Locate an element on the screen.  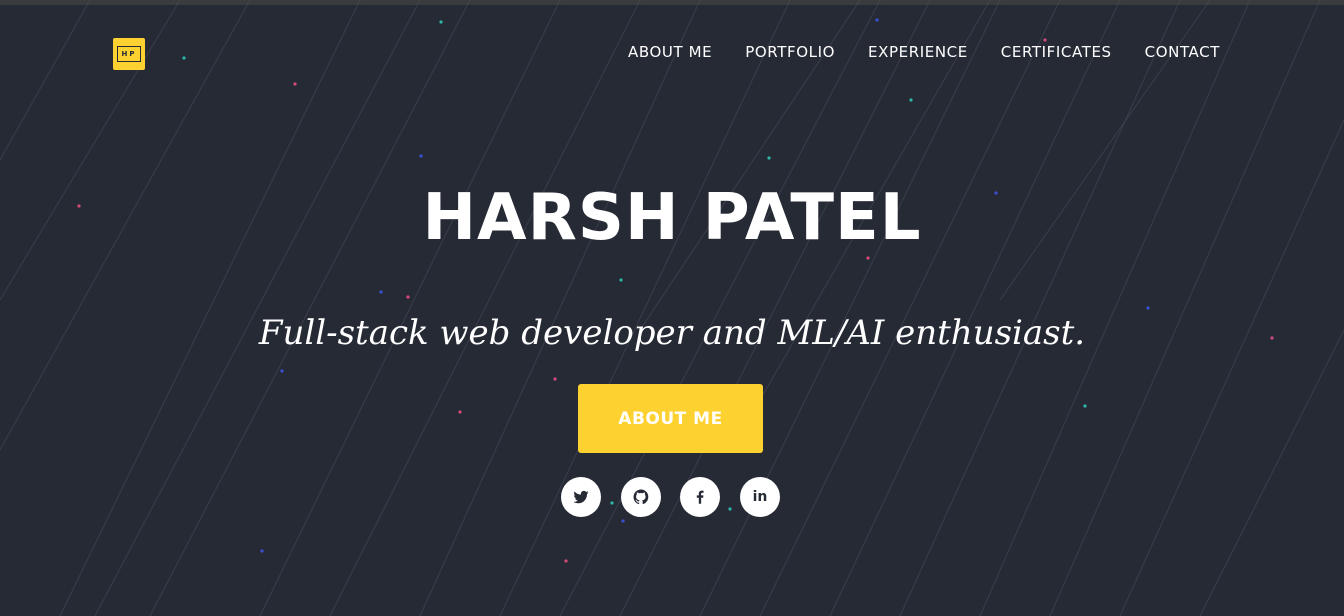
nav-portfolio: PORTFOLIO is located at coordinates (790, 52).